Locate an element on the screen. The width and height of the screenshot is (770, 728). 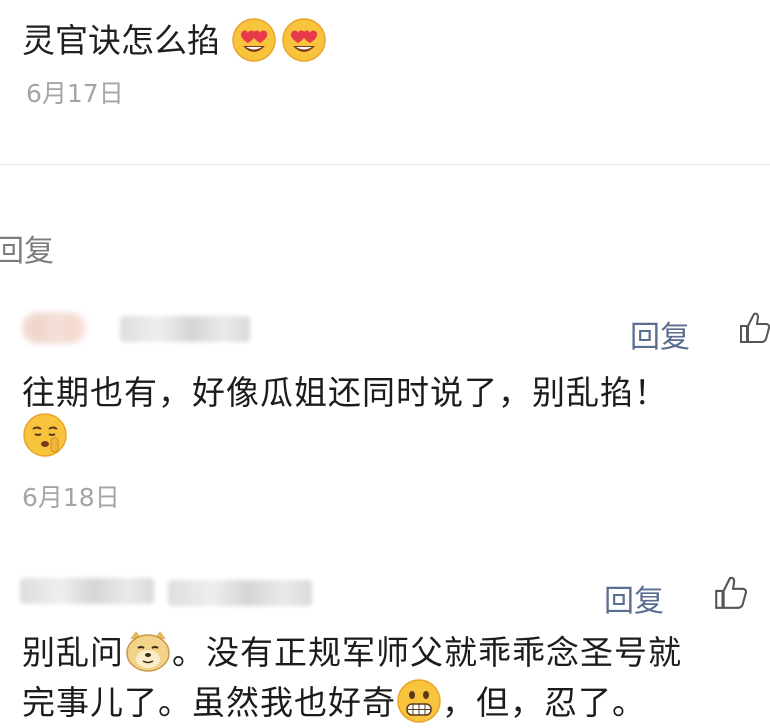
top-comment: 灵官诀怎么掐 is located at coordinates (174, 40).